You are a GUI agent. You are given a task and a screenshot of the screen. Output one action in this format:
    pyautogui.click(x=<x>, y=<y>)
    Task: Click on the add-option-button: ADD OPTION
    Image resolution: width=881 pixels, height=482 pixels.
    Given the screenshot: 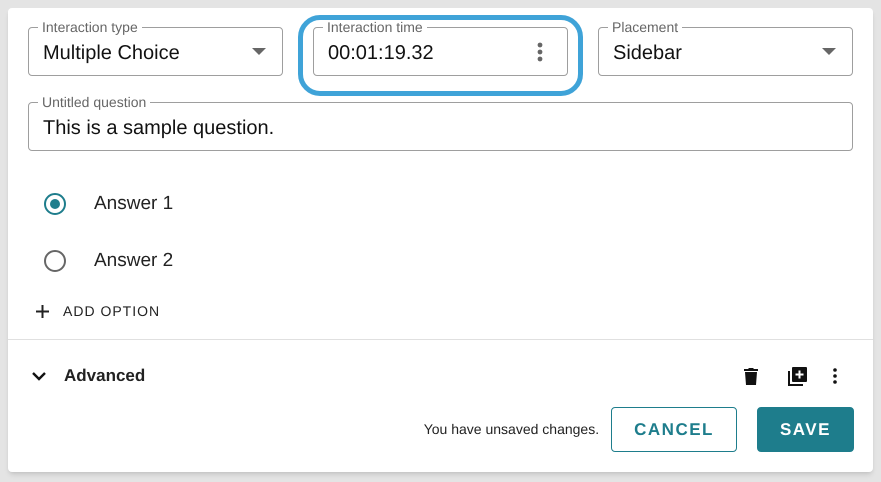 What is the action you would take?
    pyautogui.click(x=98, y=311)
    